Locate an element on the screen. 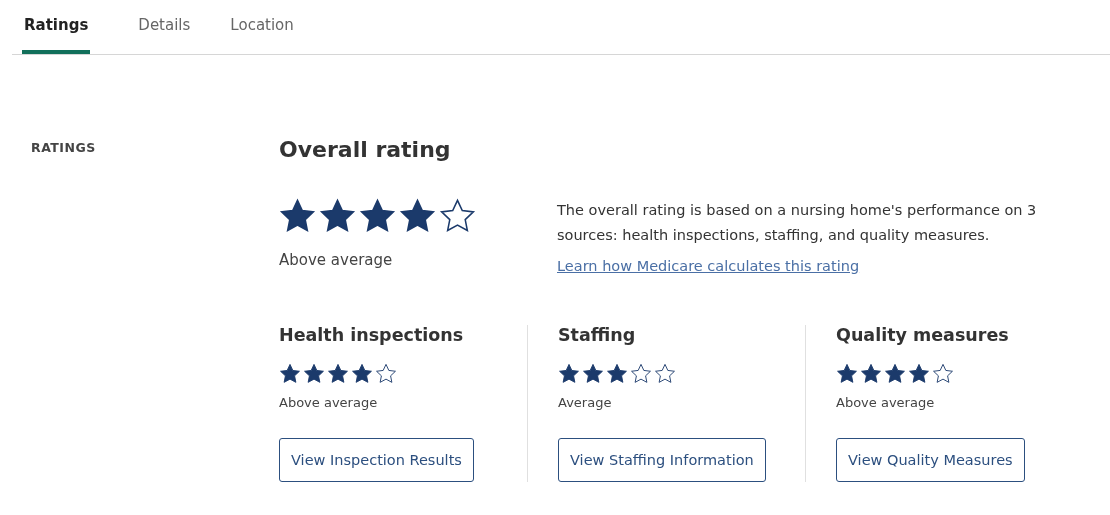 This screenshot has height=515, width=1110. category-heading: Staffing is located at coordinates (597, 335).